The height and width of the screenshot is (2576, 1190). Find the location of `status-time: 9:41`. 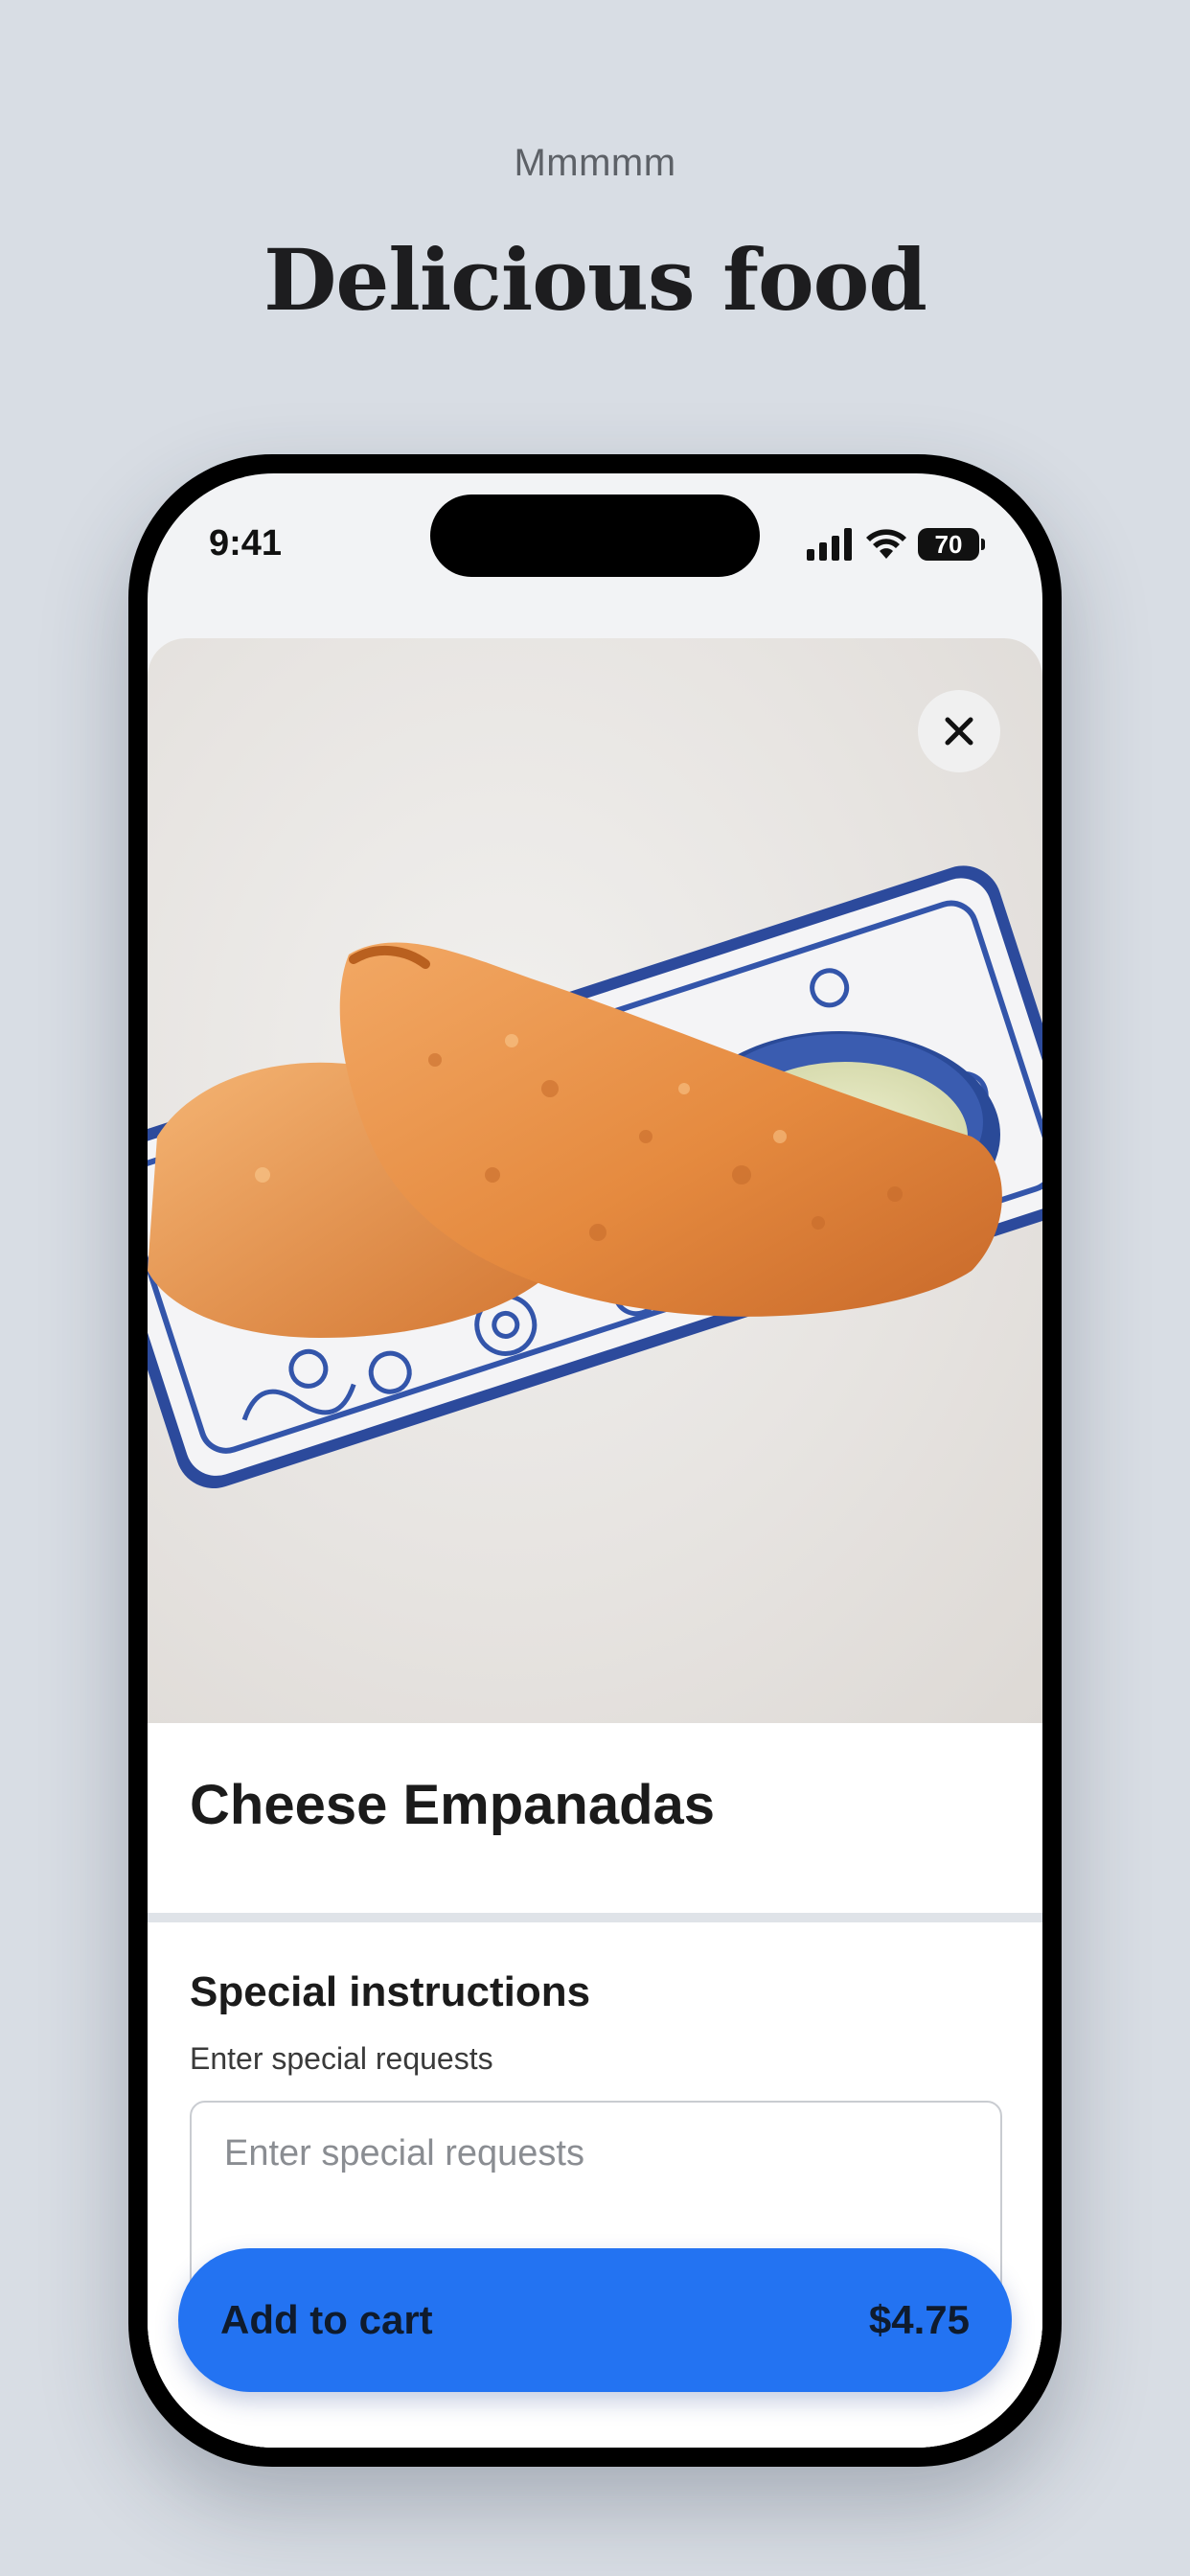

status-time: 9:41 is located at coordinates (246, 543).